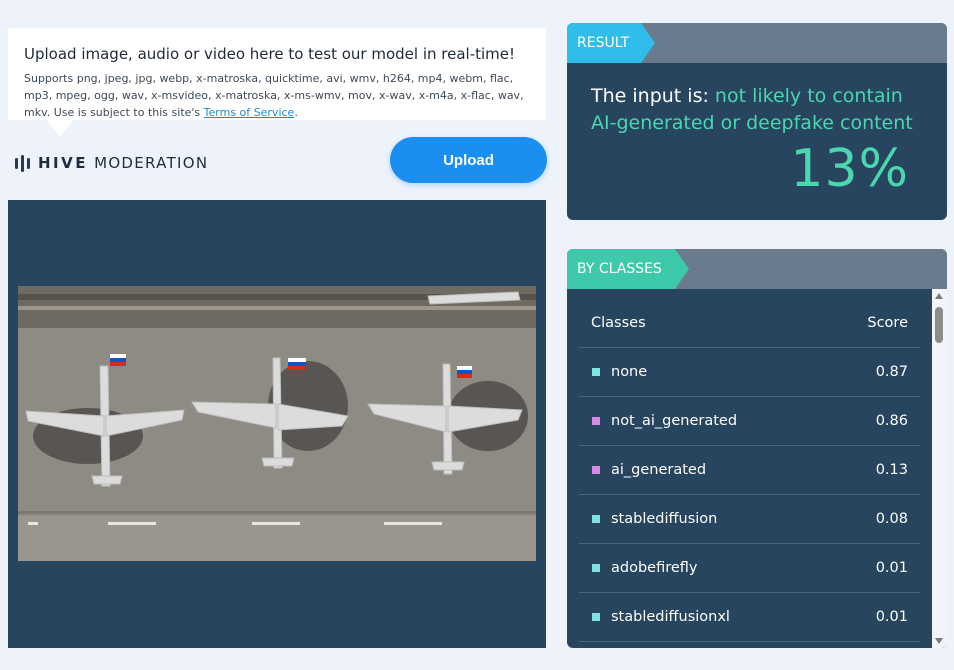 The height and width of the screenshot is (670, 954). I want to click on class-name-cell: stablediffusion, so click(654, 519).